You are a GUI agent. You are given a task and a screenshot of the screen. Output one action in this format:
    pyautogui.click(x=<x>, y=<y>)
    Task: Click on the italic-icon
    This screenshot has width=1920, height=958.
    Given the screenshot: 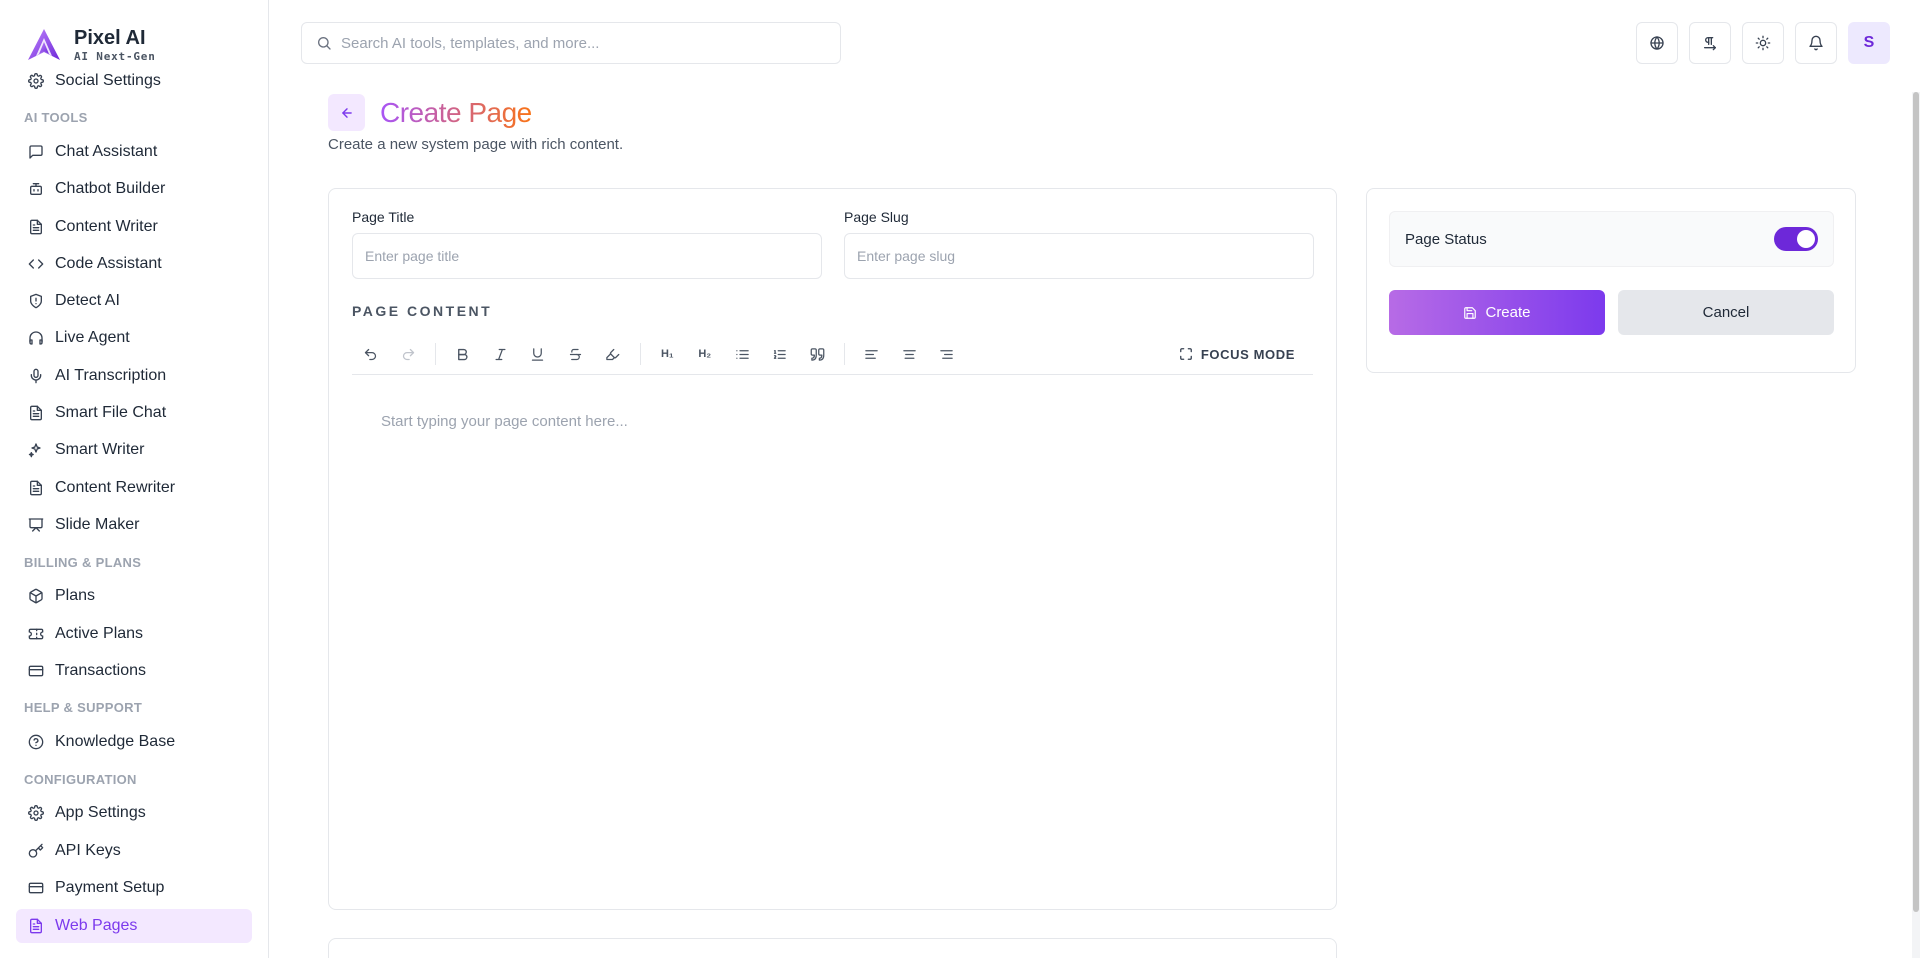 What is the action you would take?
    pyautogui.click(x=500, y=354)
    